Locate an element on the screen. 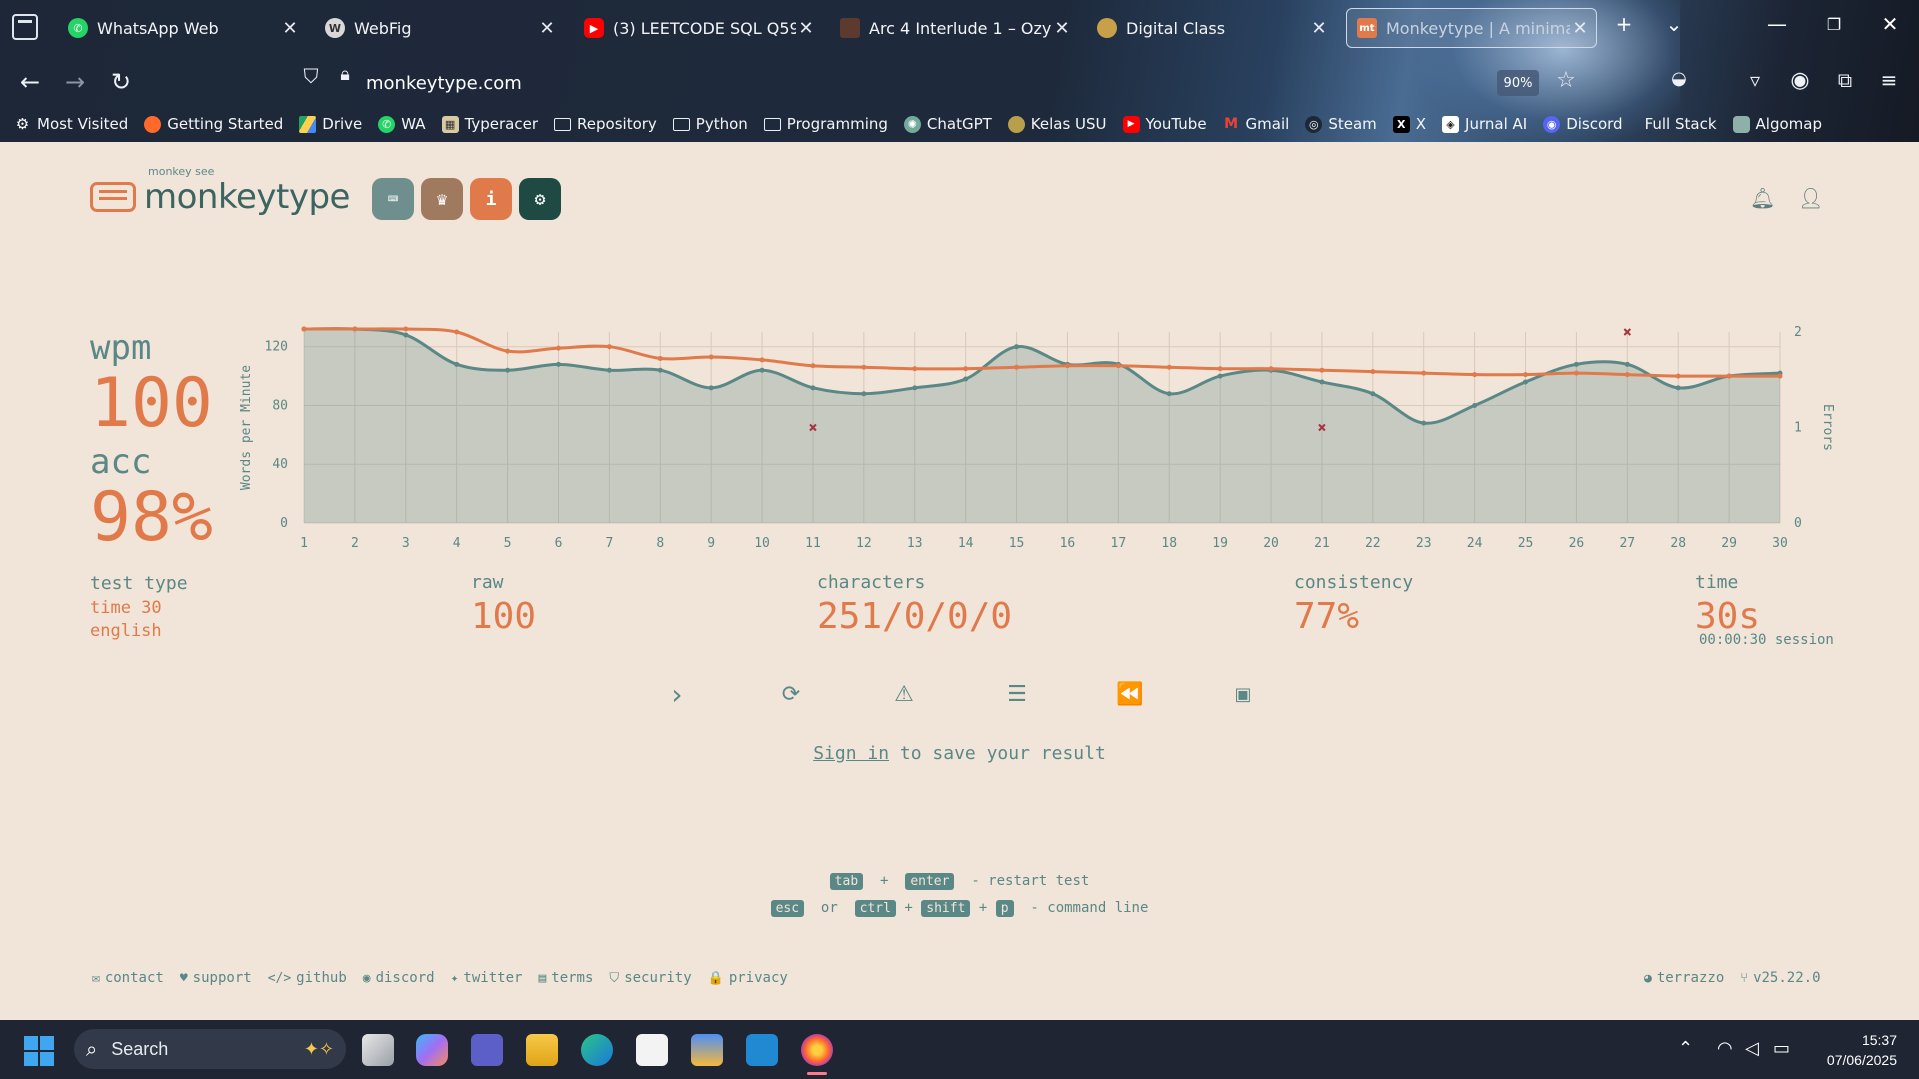 This screenshot has width=1919, height=1079. footer-github: </> github is located at coordinates (307, 978).